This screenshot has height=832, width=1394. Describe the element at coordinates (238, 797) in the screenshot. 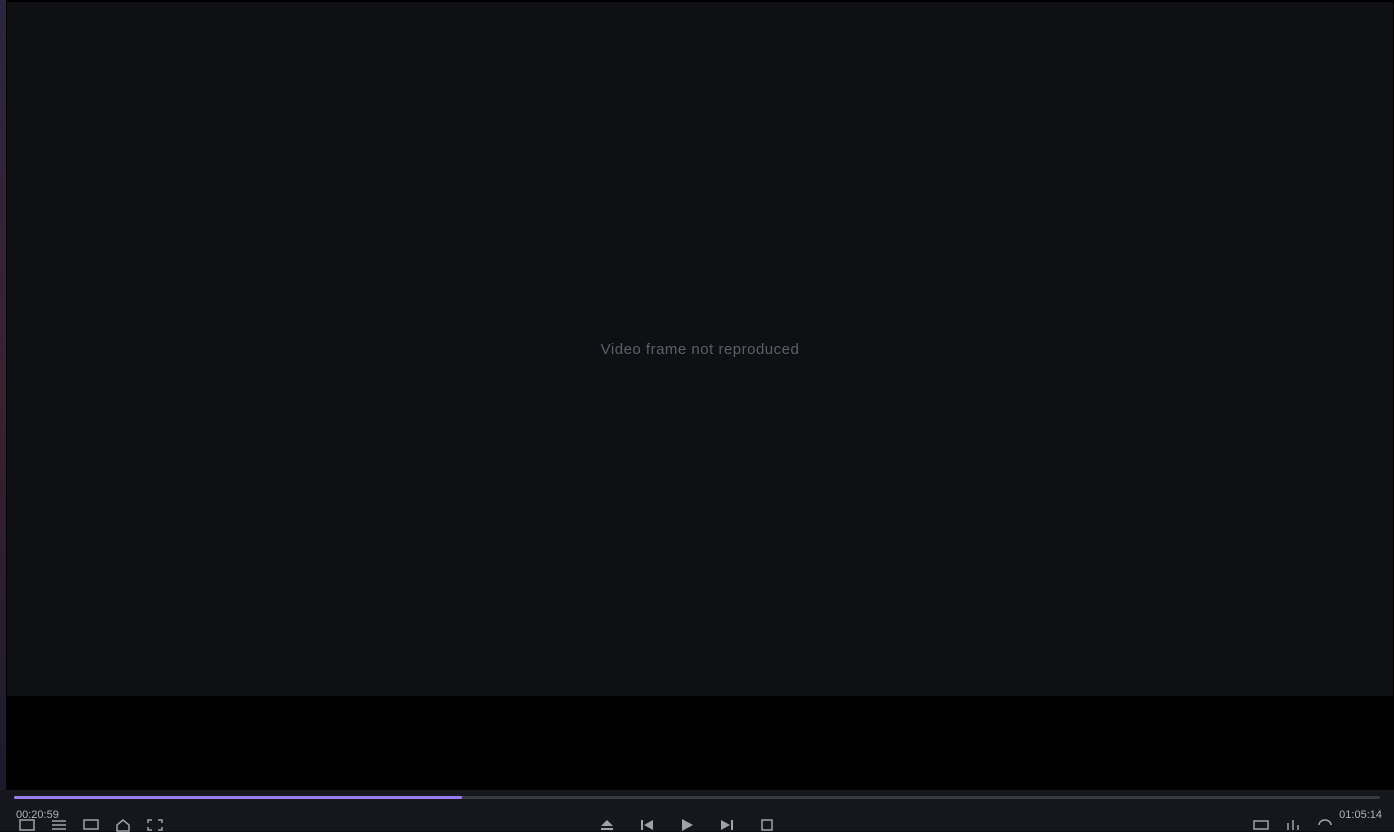

I see `seek-bar-progress` at that location.